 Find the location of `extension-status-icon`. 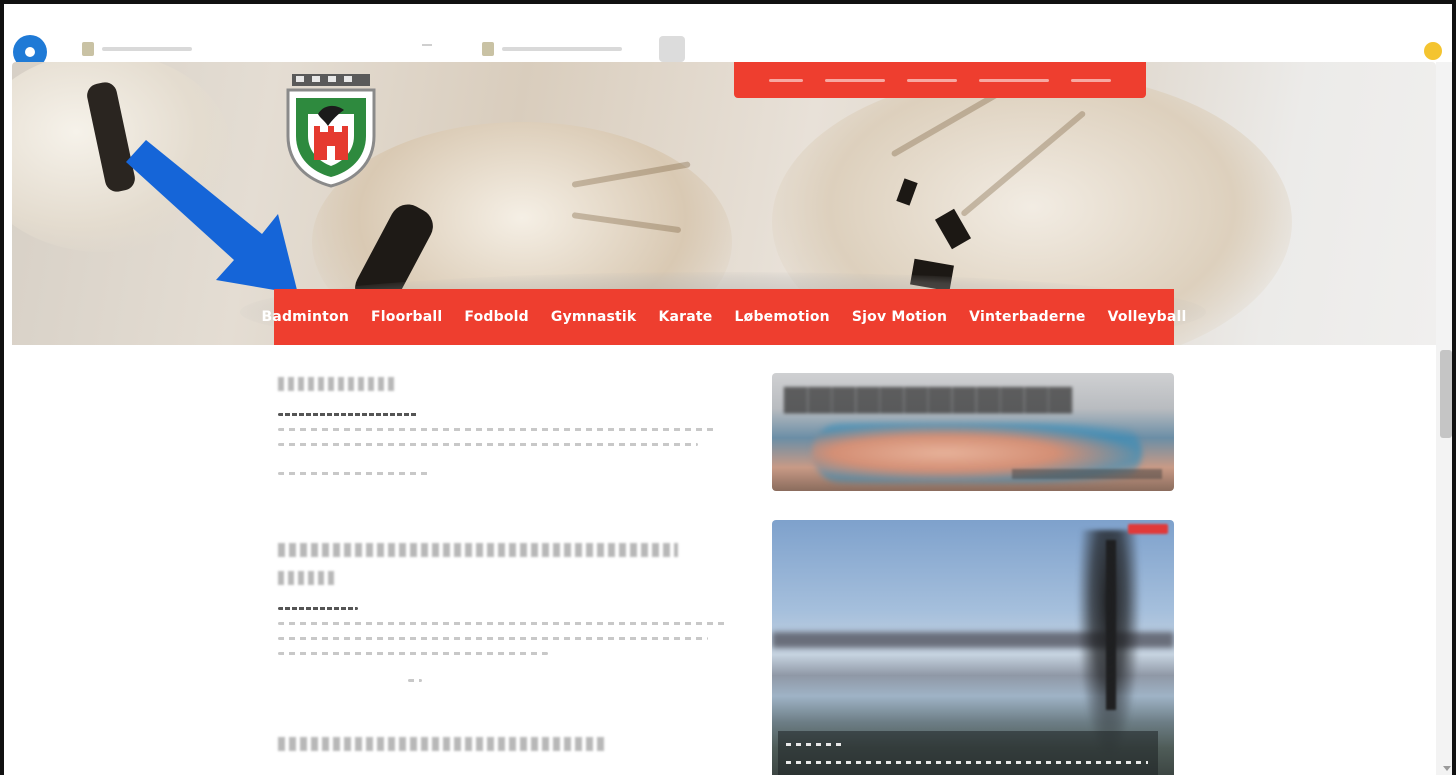

extension-status-icon is located at coordinates (1433, 51).